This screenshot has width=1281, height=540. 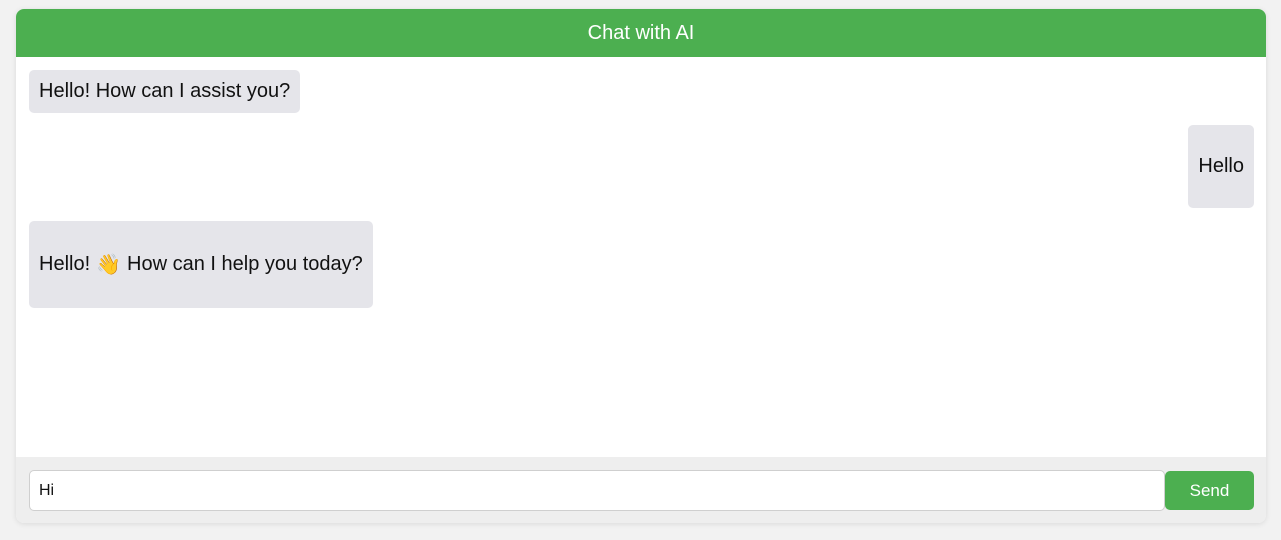 I want to click on ai-message-bubble: Hello! 👋 How can I help you today?, so click(x=201, y=264).